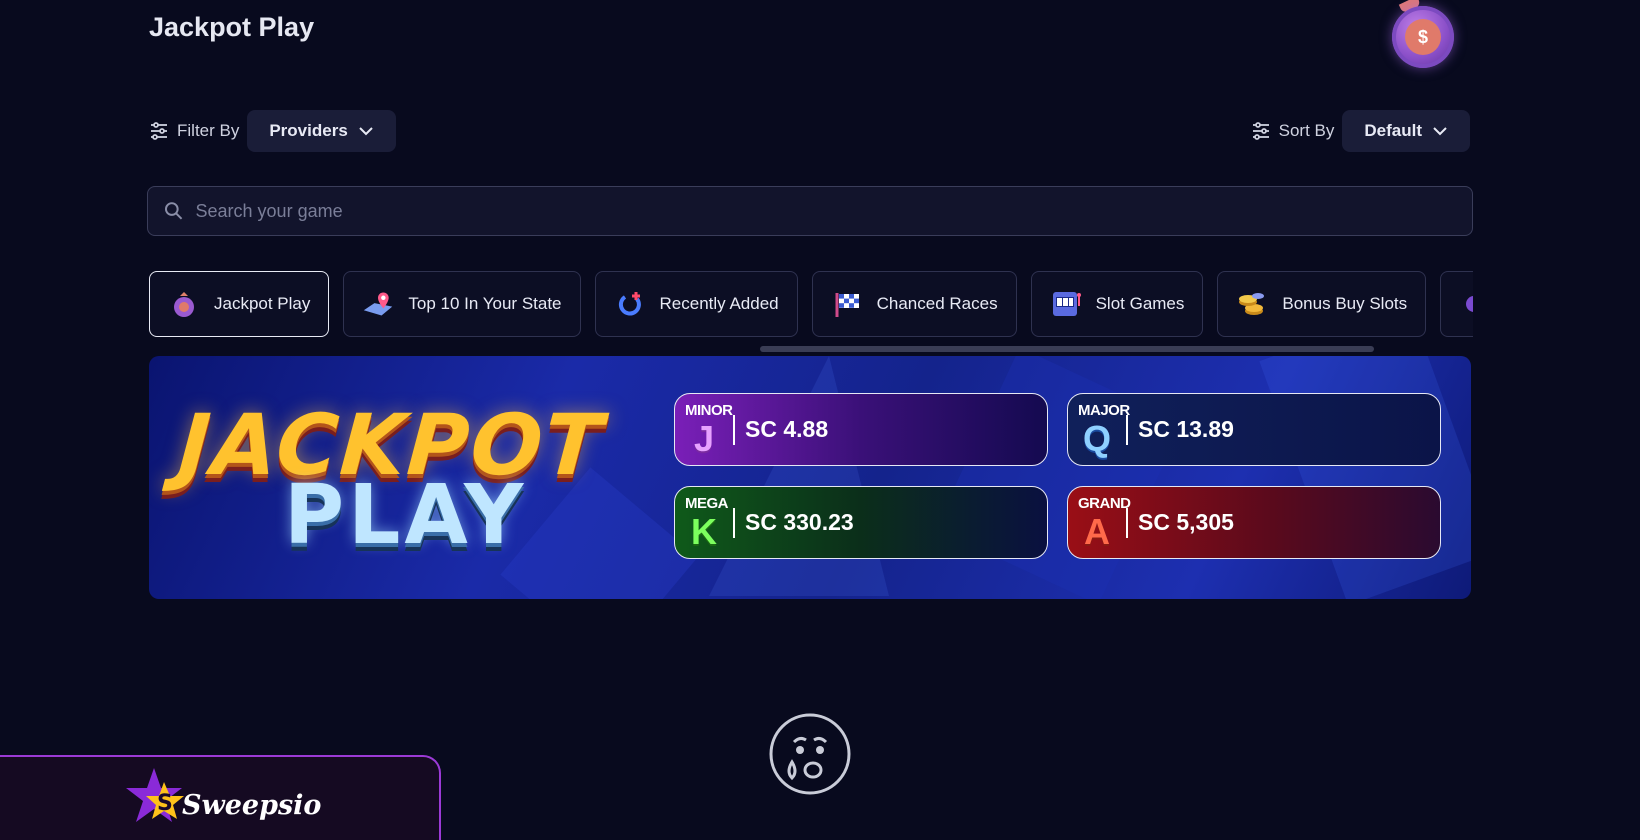 This screenshot has width=1640, height=840. What do you see at coordinates (847, 304) in the screenshot?
I see `checkered-flag-icon` at bounding box center [847, 304].